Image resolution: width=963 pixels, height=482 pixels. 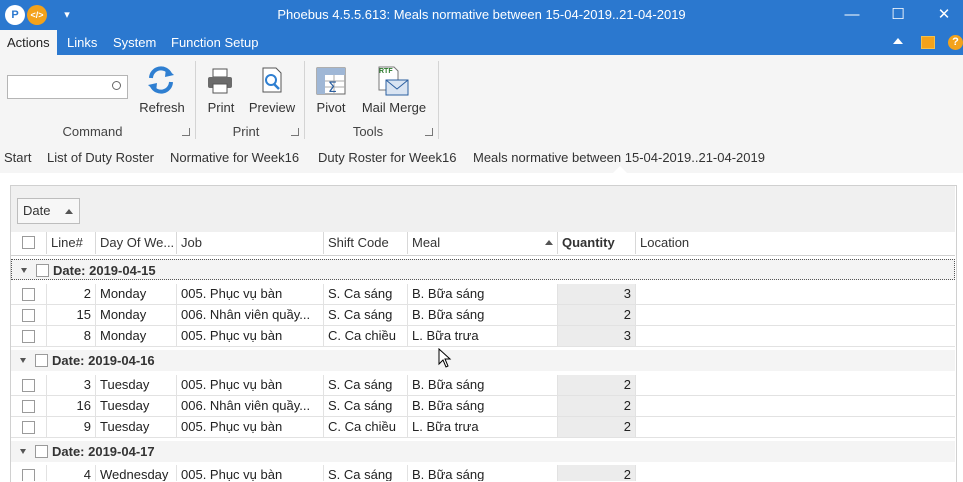 I want to click on command-launcher-icon, so click(x=186, y=132).